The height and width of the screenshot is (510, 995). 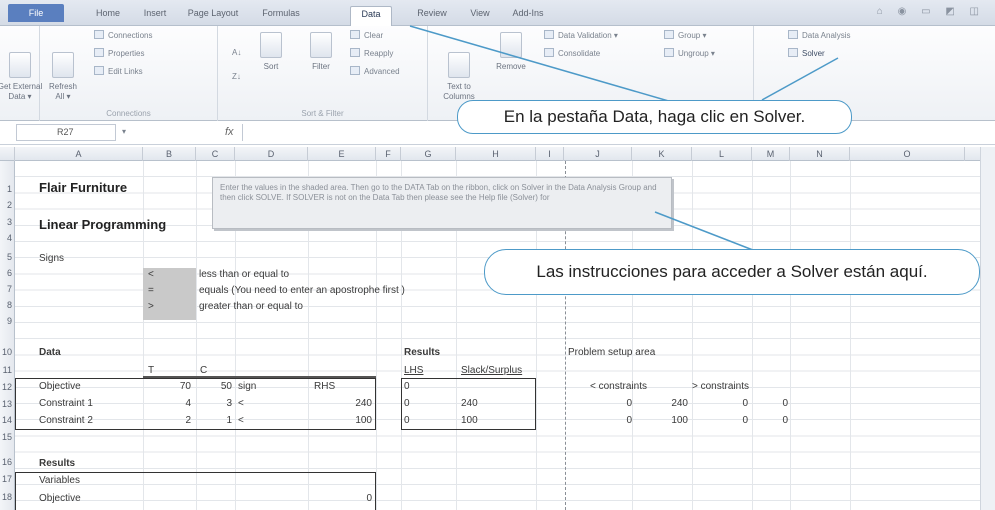 I want to click on callout-solver: En la pestaña Data, haga clic en Solver., so click(x=654, y=117).